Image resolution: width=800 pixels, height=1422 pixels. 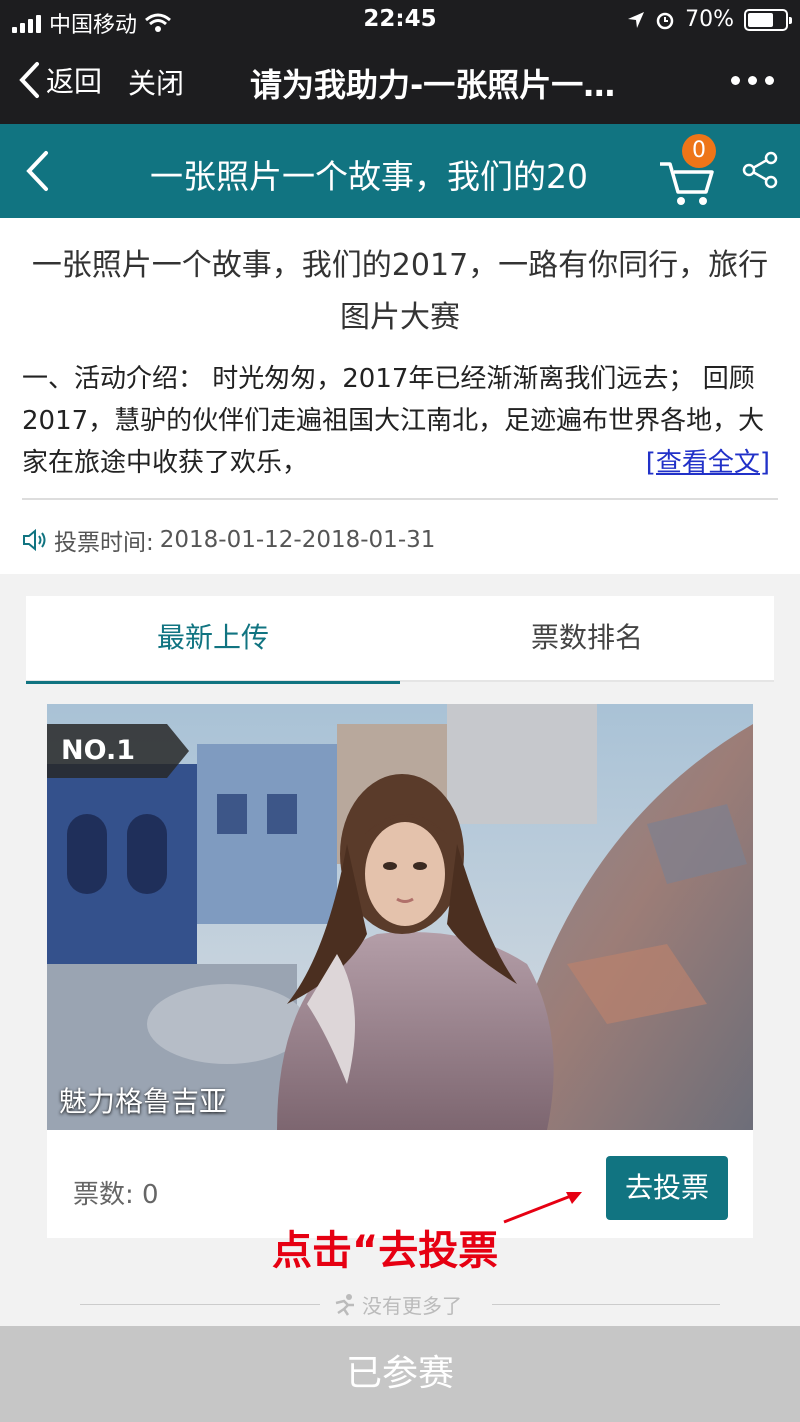 What do you see at coordinates (709, 19) in the screenshot?
I see `battery-percent: 70%` at bounding box center [709, 19].